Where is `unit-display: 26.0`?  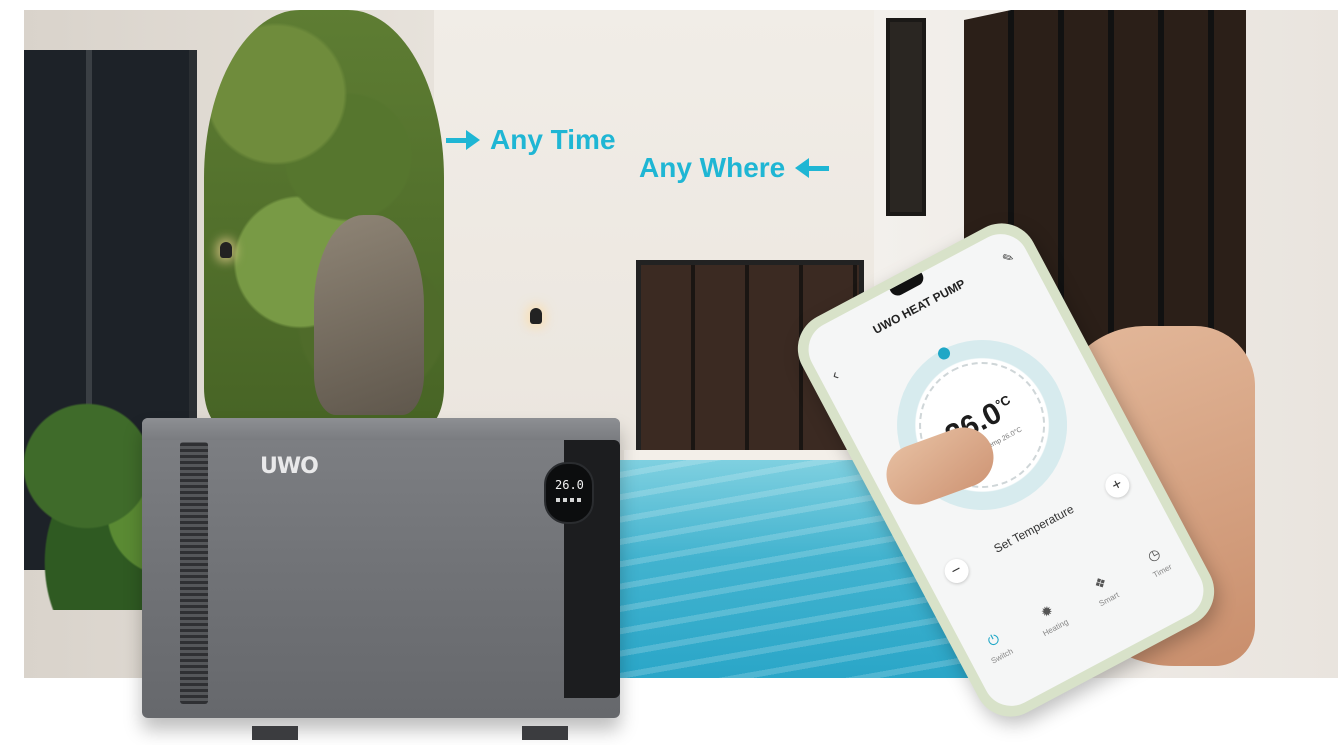 unit-display: 26.0 is located at coordinates (569, 493).